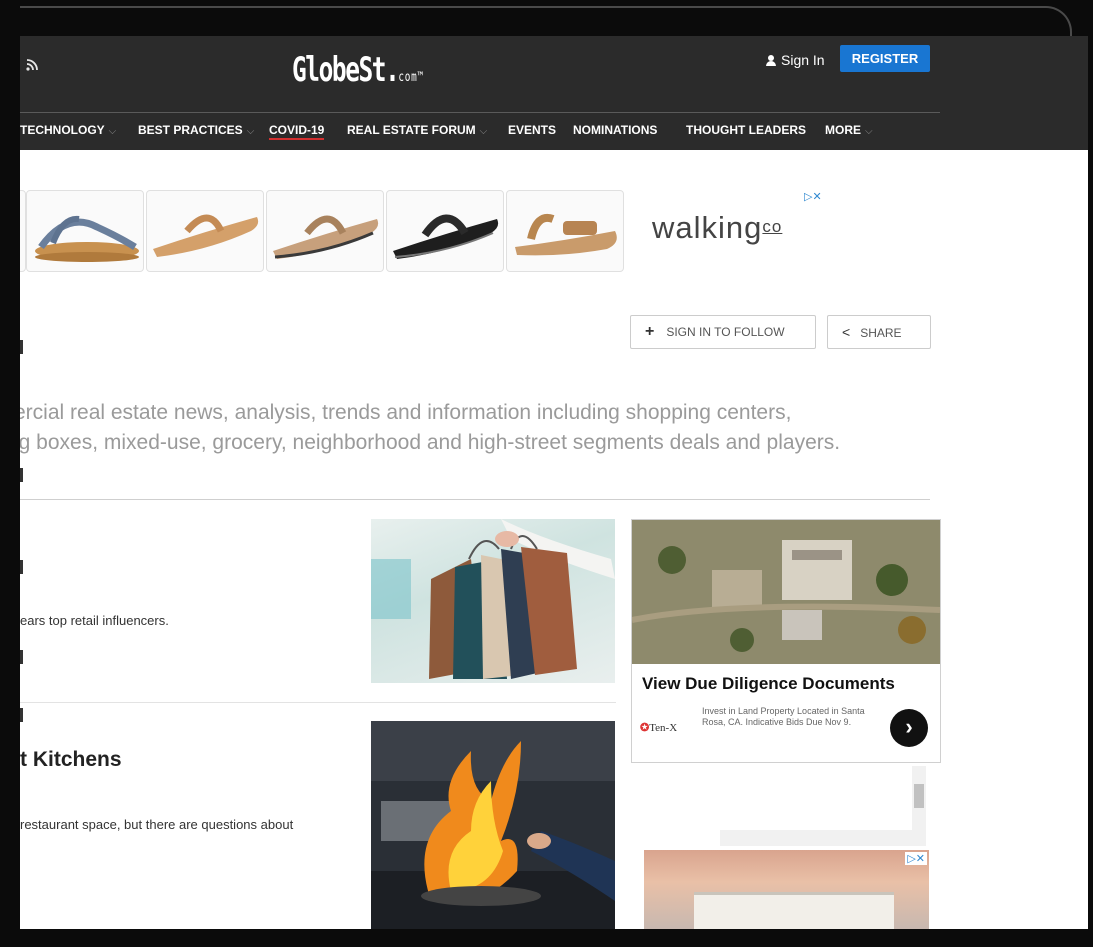 The image size is (1093, 947). Describe the element at coordinates (794, 911) in the screenshot. I see `hotel-building` at that location.